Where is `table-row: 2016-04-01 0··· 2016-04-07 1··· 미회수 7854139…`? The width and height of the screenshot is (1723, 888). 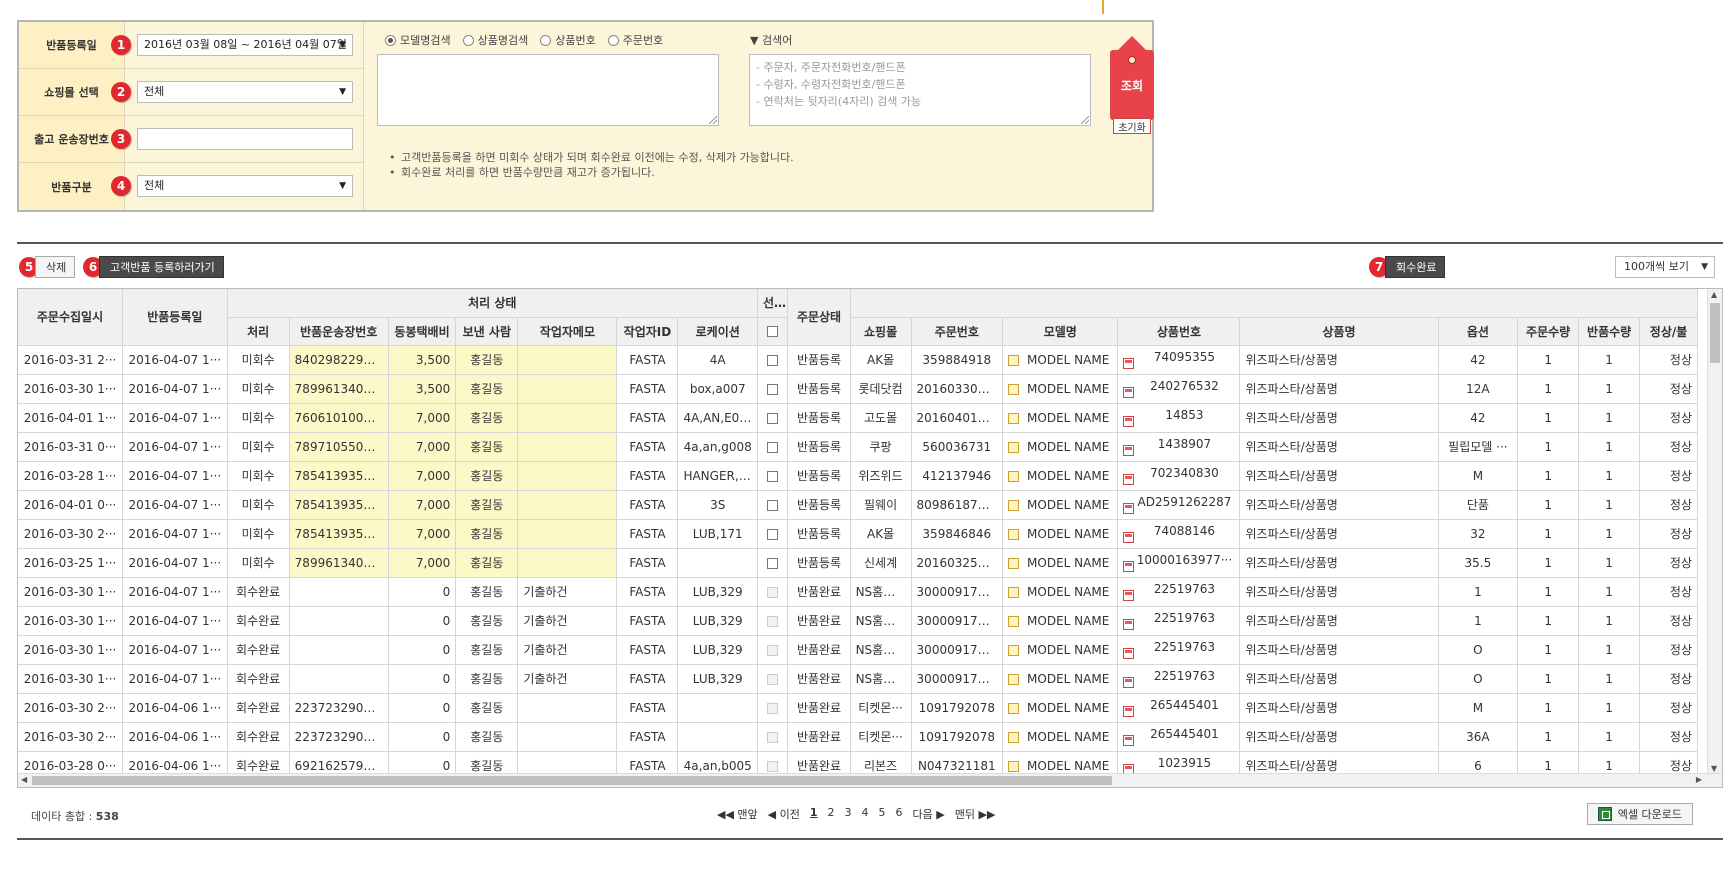 table-row: 2016-04-01 0··· 2016-04-07 1··· 미회수 7854139… is located at coordinates (858, 505).